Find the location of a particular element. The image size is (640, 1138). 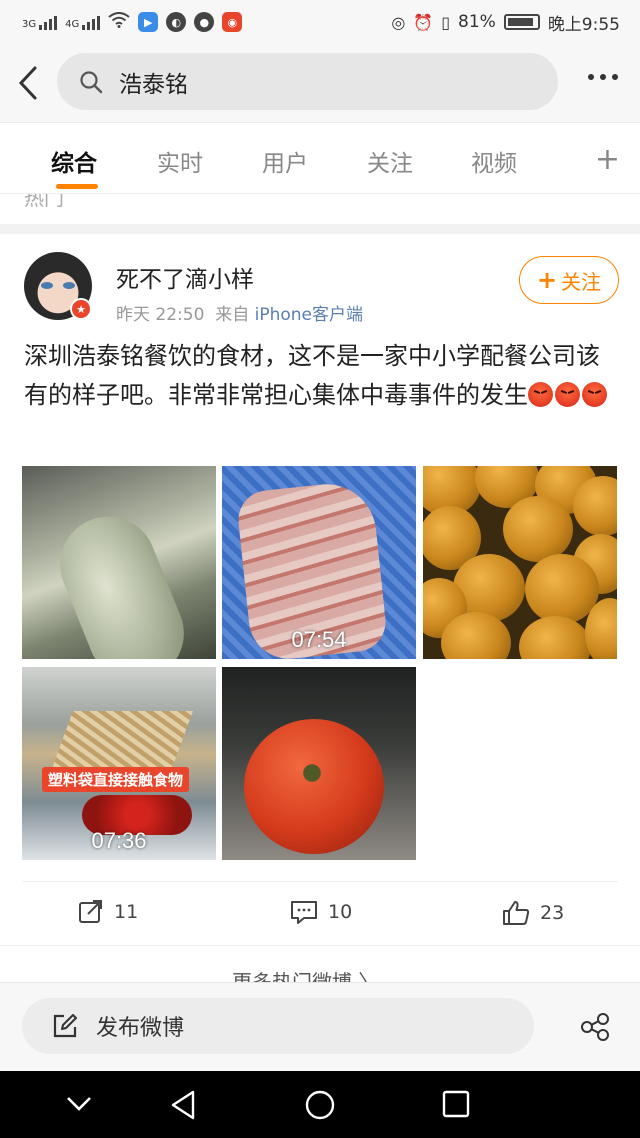

search-header: 浩泰铭 is located at coordinates (320, 83).